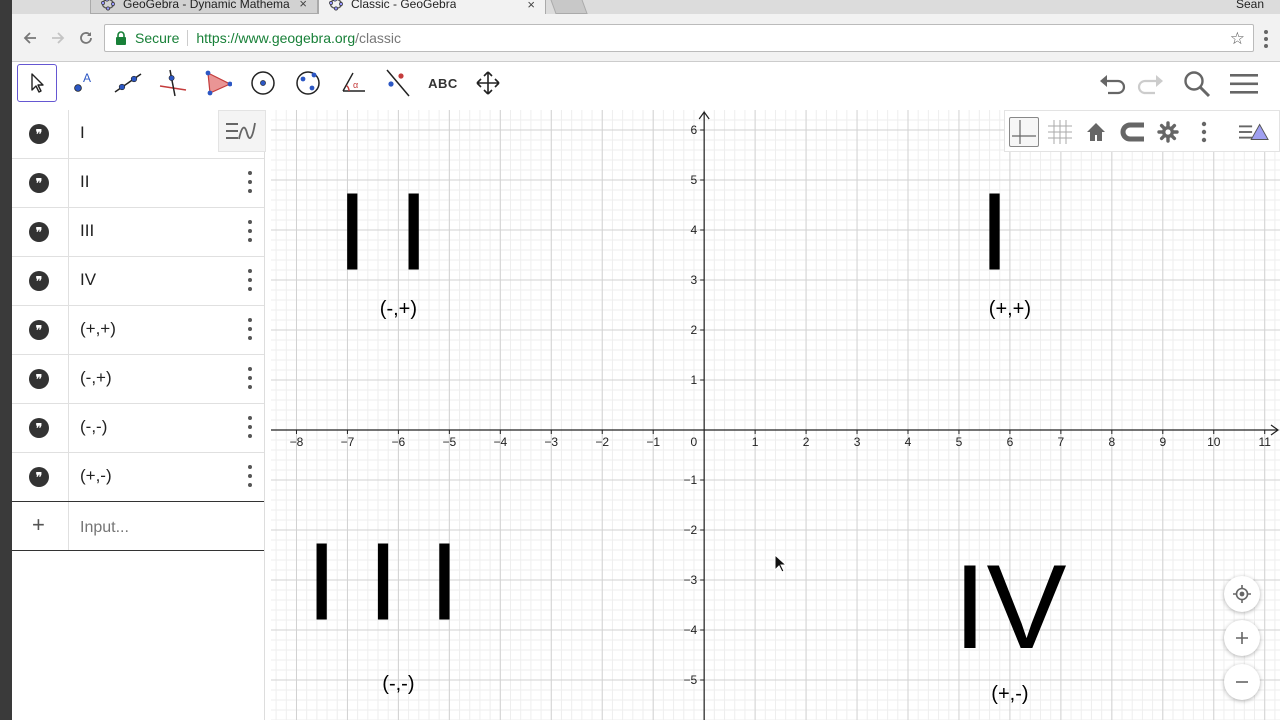 The image size is (1280, 720). What do you see at coordinates (450, 442) in the screenshot?
I see `x-tick-label: −5` at bounding box center [450, 442].